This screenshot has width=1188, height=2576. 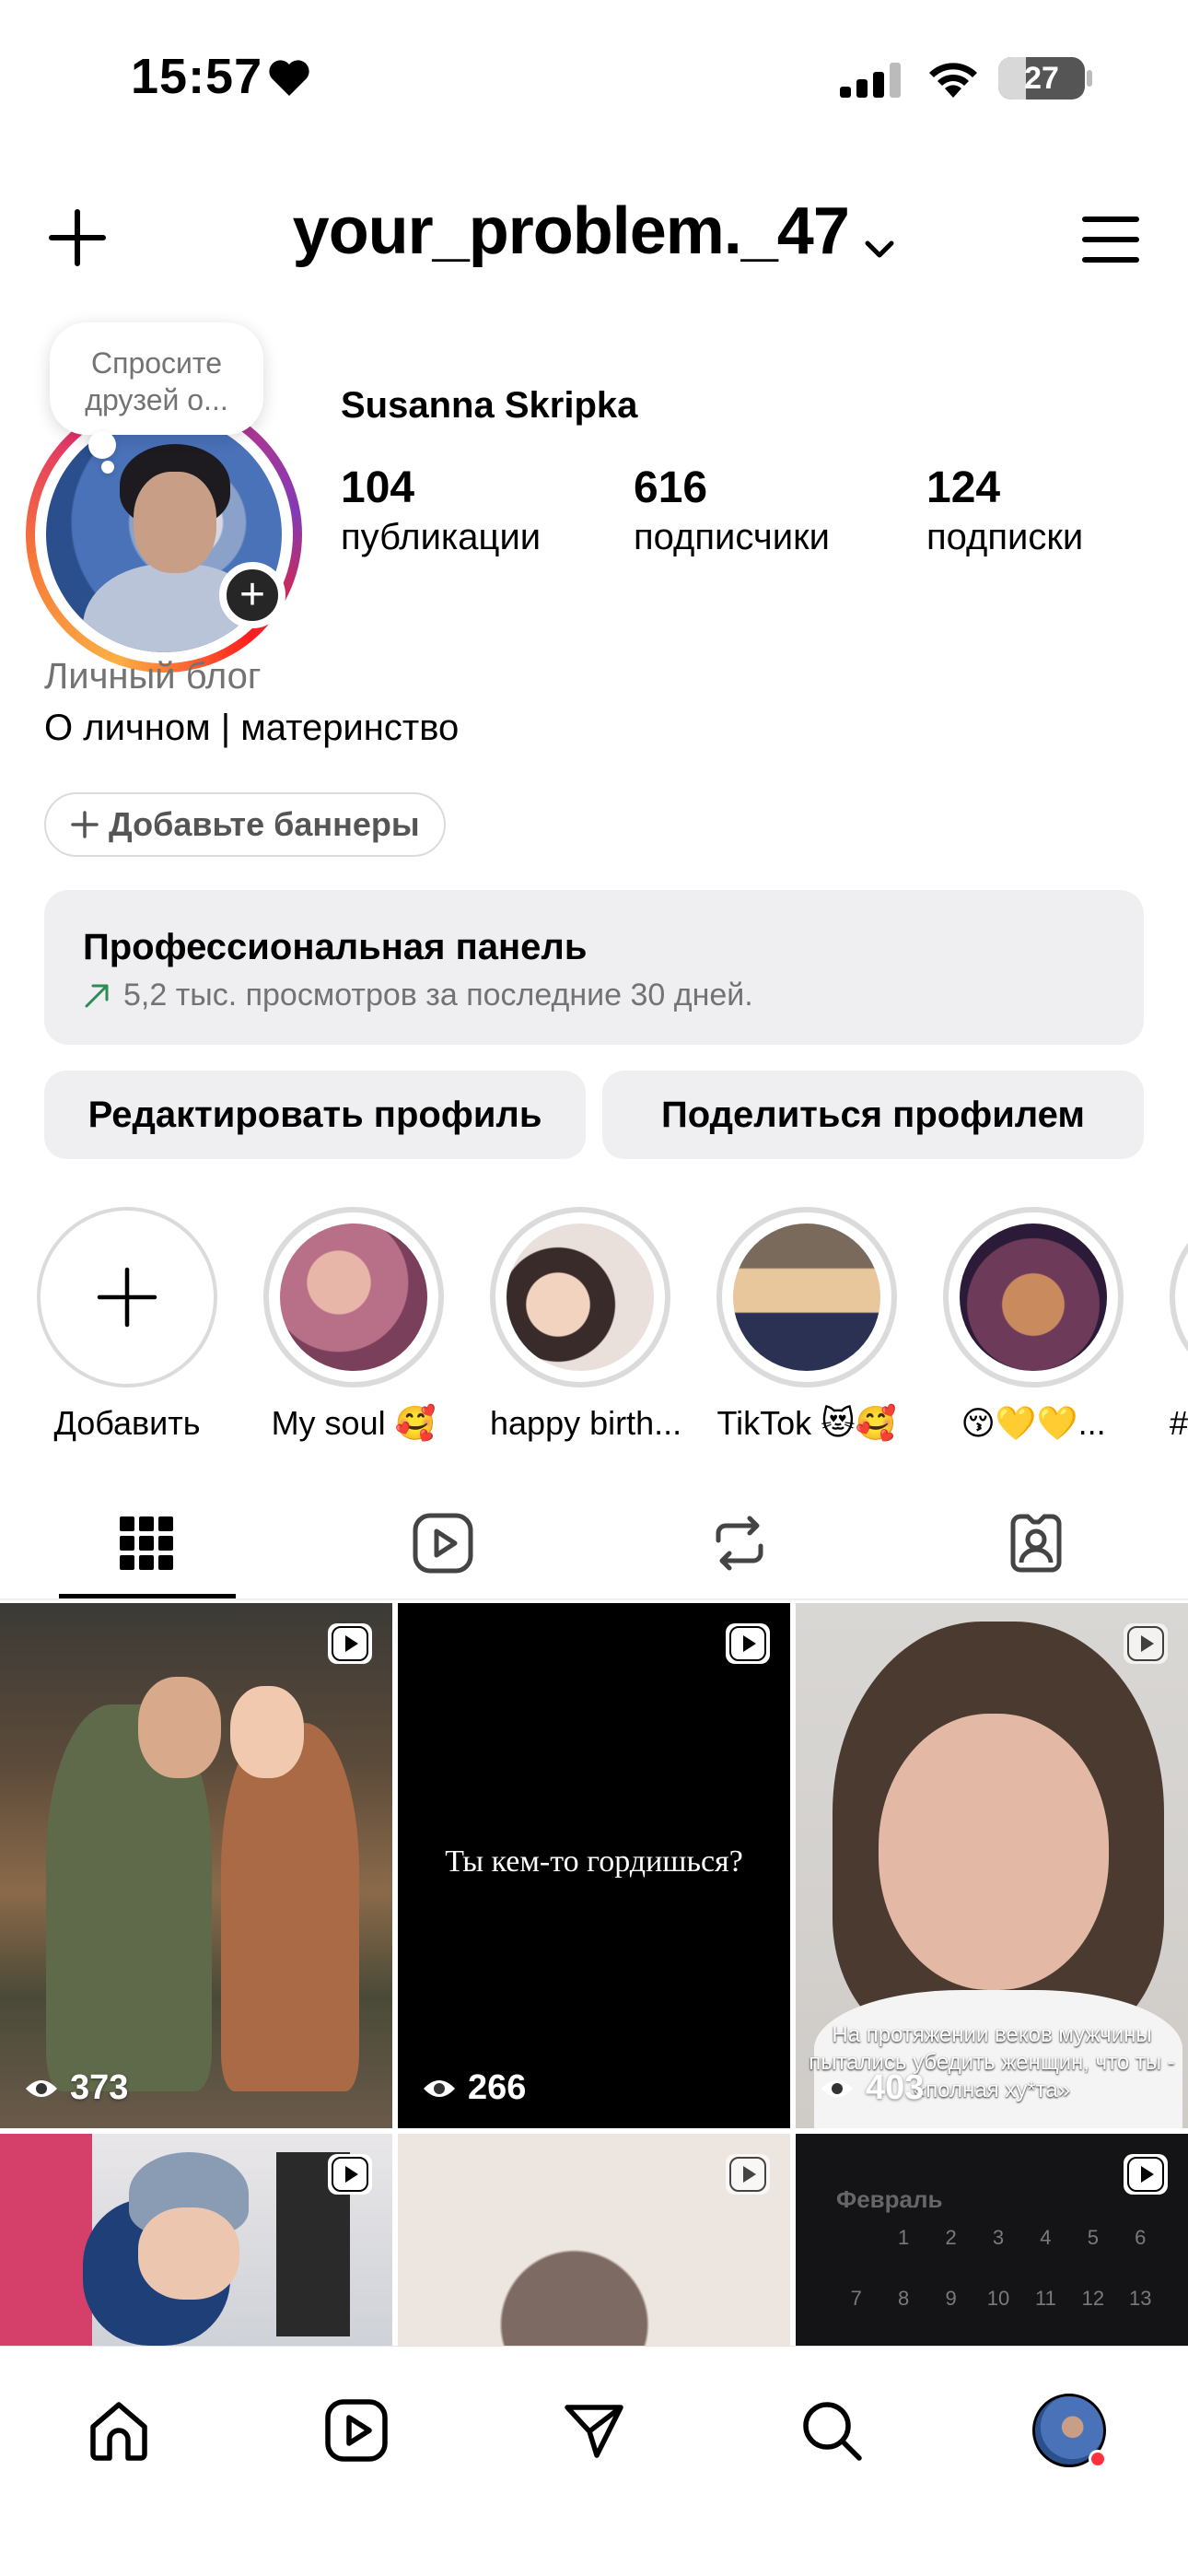 I want to click on grid-icon, so click(x=146, y=1543).